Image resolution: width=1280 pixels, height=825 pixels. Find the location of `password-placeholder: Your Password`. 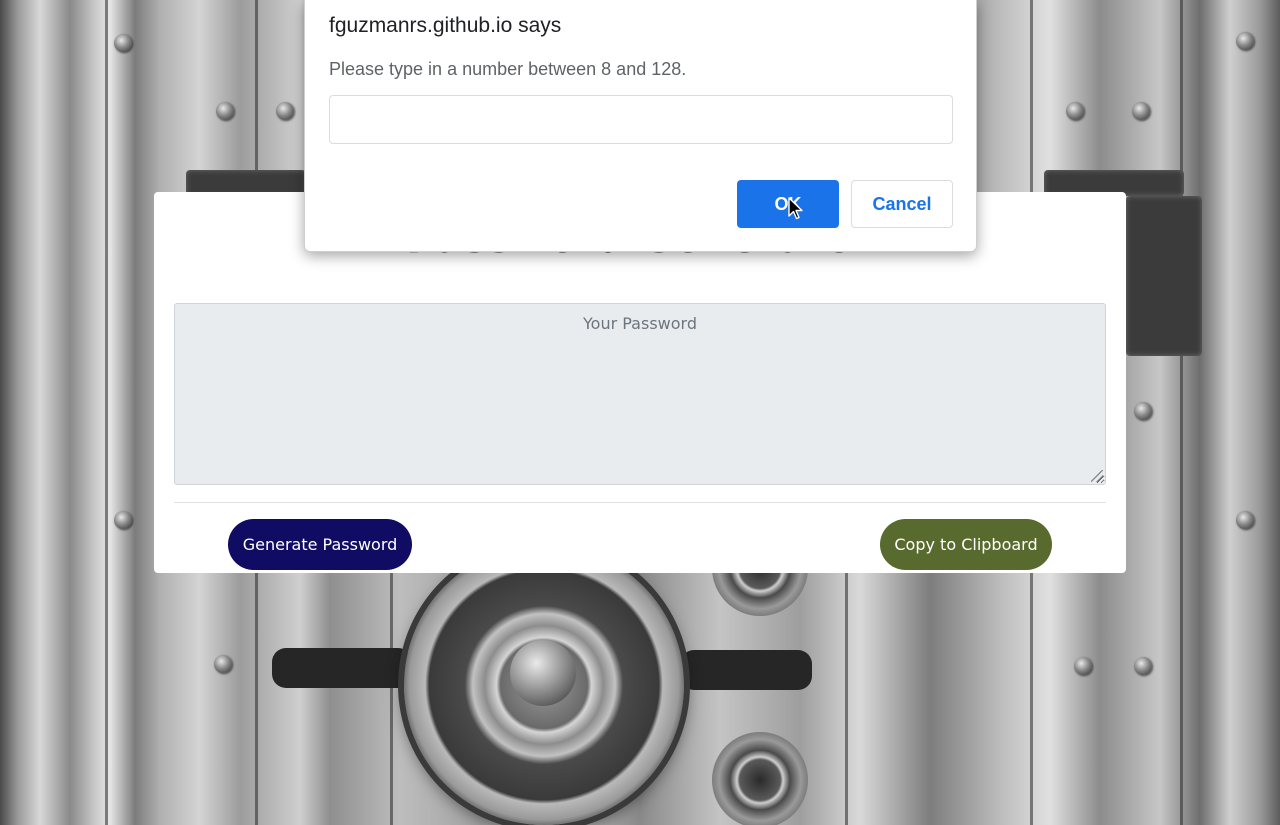

password-placeholder: Your Password is located at coordinates (640, 323).